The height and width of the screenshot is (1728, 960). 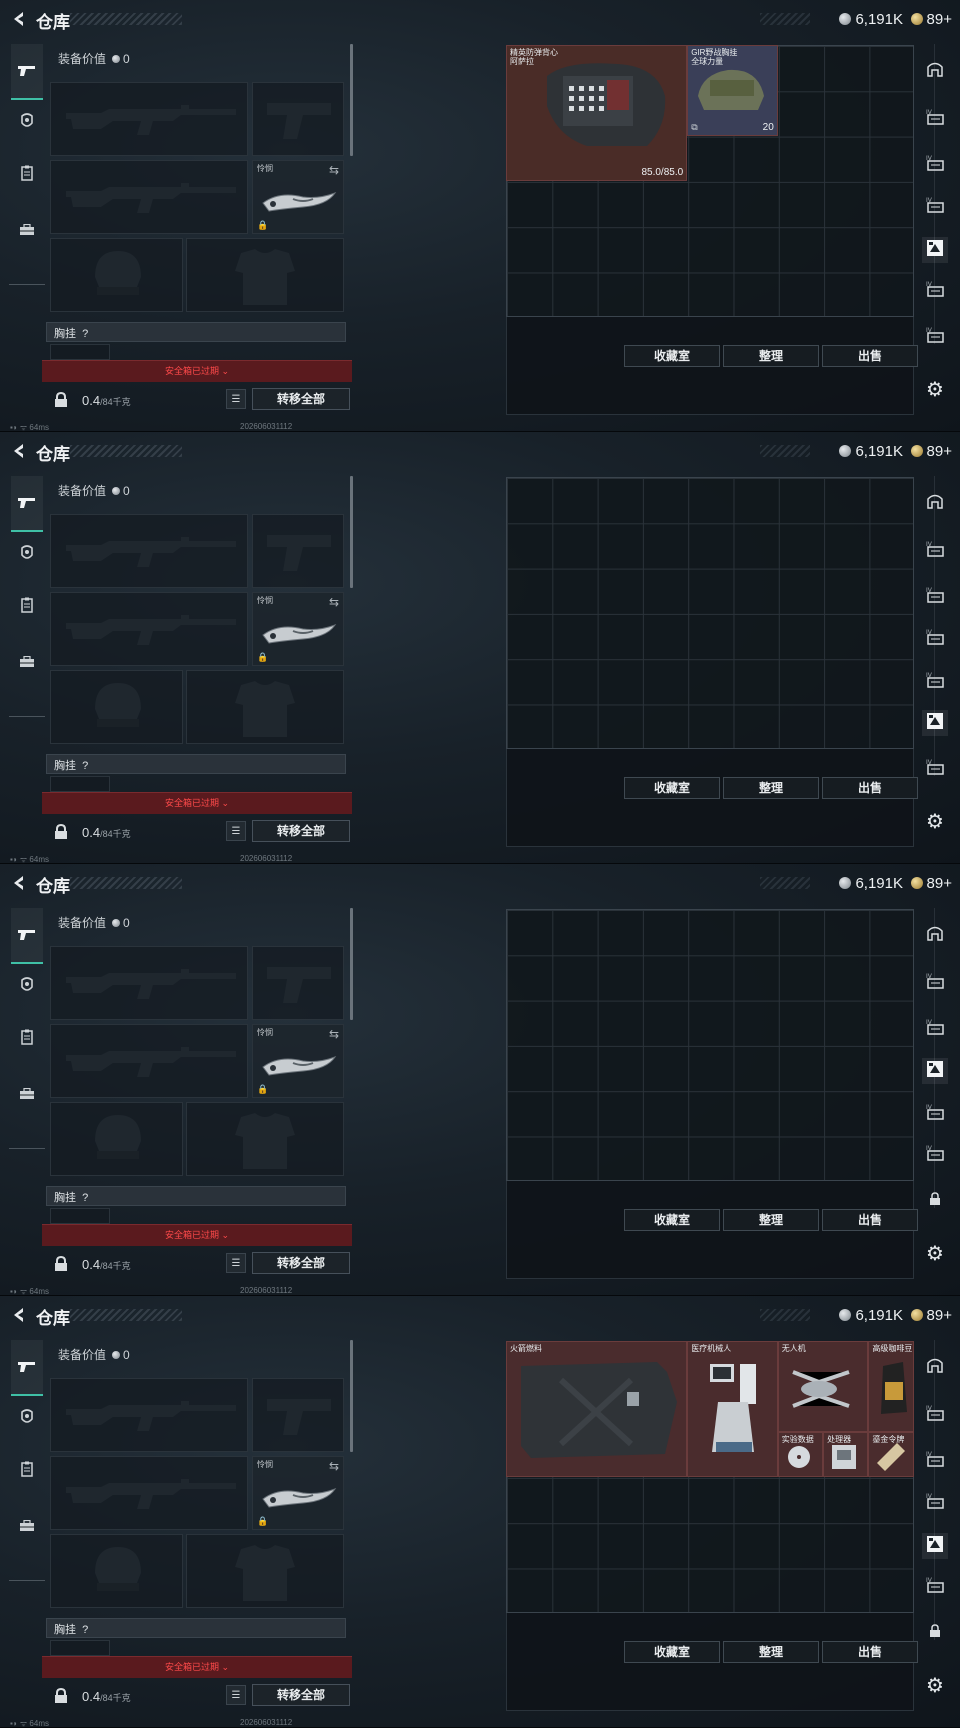 I want to click on stash-item-vest: 精英防弹背心 阿萨拉 85.0/85.0, so click(x=597, y=113).